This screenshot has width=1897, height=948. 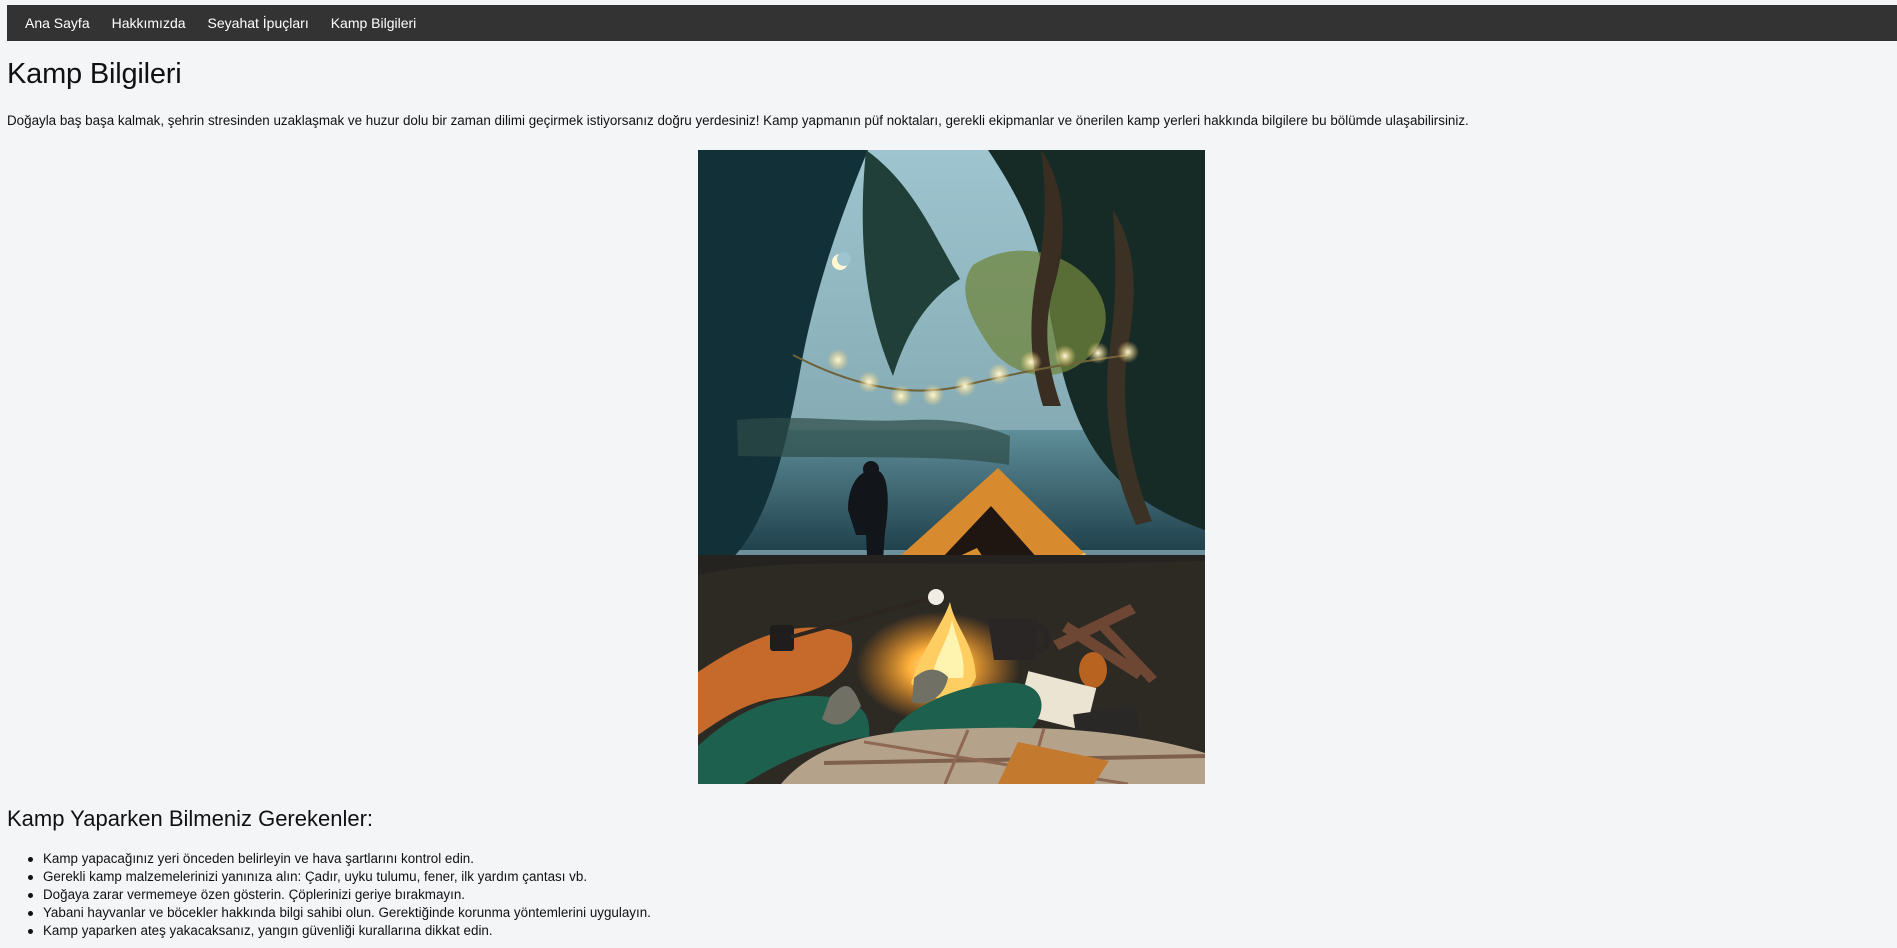 What do you see at coordinates (57, 23) in the screenshot?
I see `nav-link-home: Ana Sayfa` at bounding box center [57, 23].